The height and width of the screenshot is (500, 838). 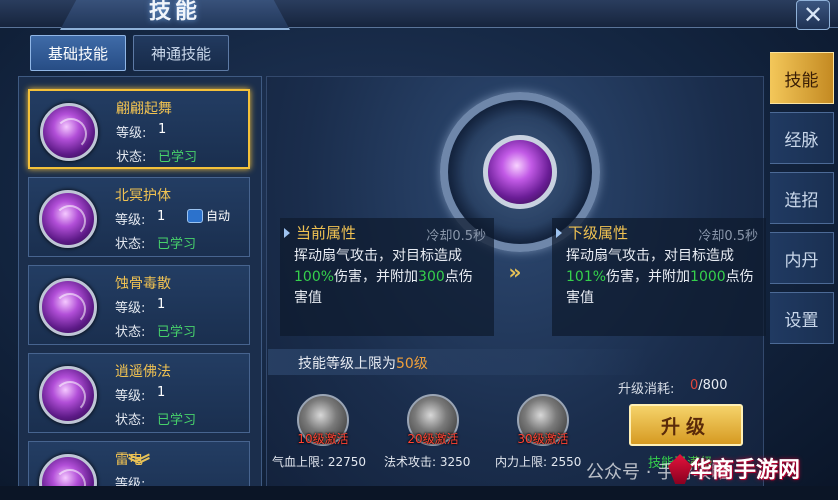 I want to click on close-button: ✕, so click(x=813, y=15).